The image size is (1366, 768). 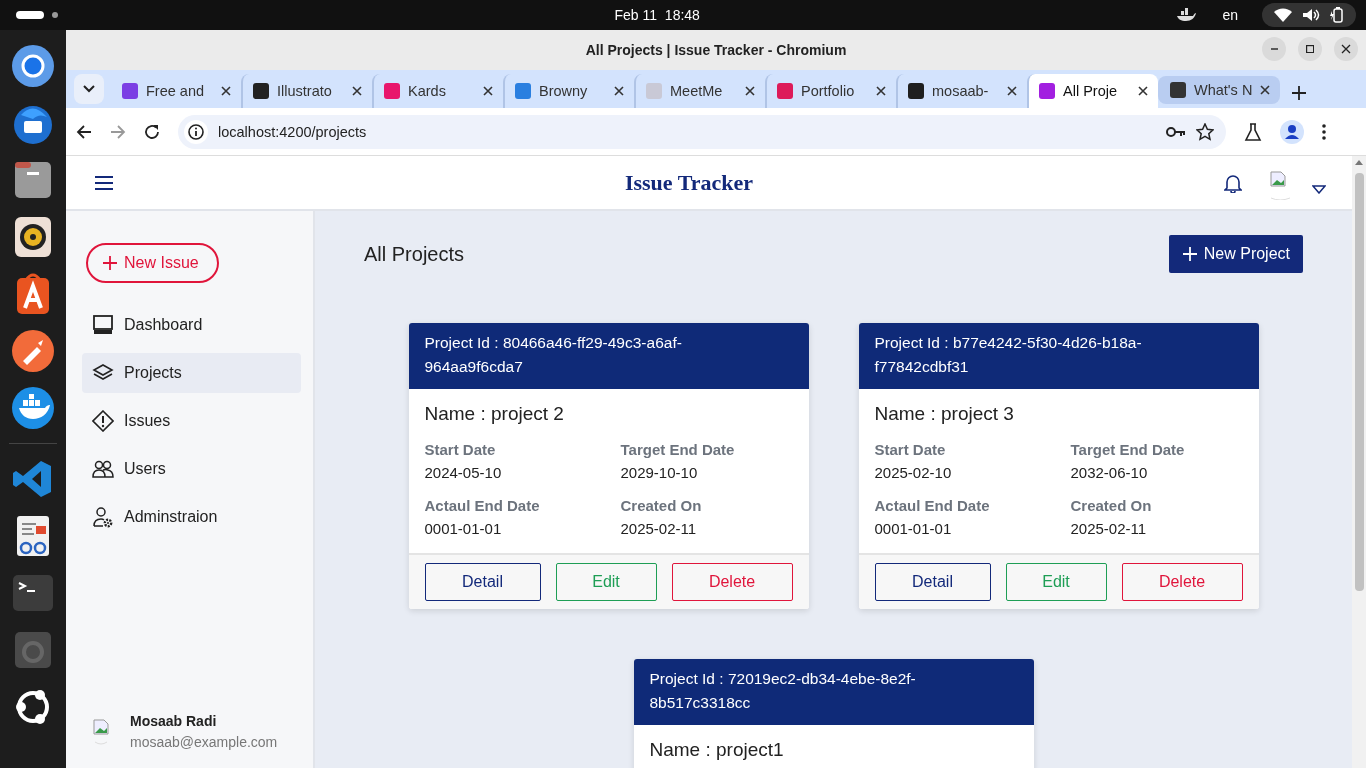 I want to click on browser-tab: MeetMe, so click(x=699, y=91).